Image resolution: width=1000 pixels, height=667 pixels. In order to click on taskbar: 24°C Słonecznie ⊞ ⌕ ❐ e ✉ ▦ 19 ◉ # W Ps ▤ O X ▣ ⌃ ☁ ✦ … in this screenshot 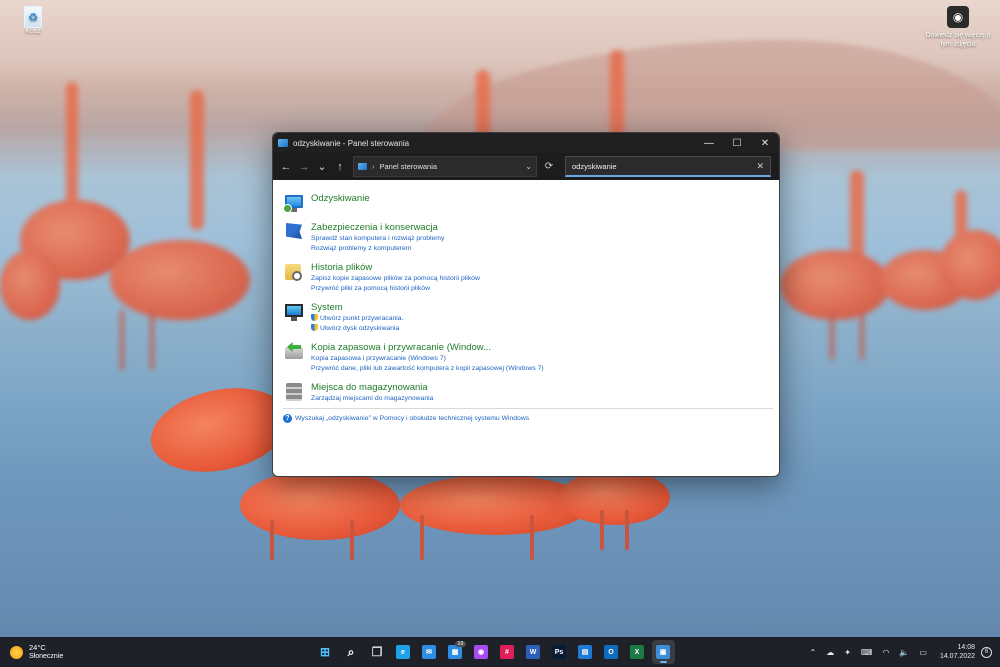, I will do `click(500, 652)`.